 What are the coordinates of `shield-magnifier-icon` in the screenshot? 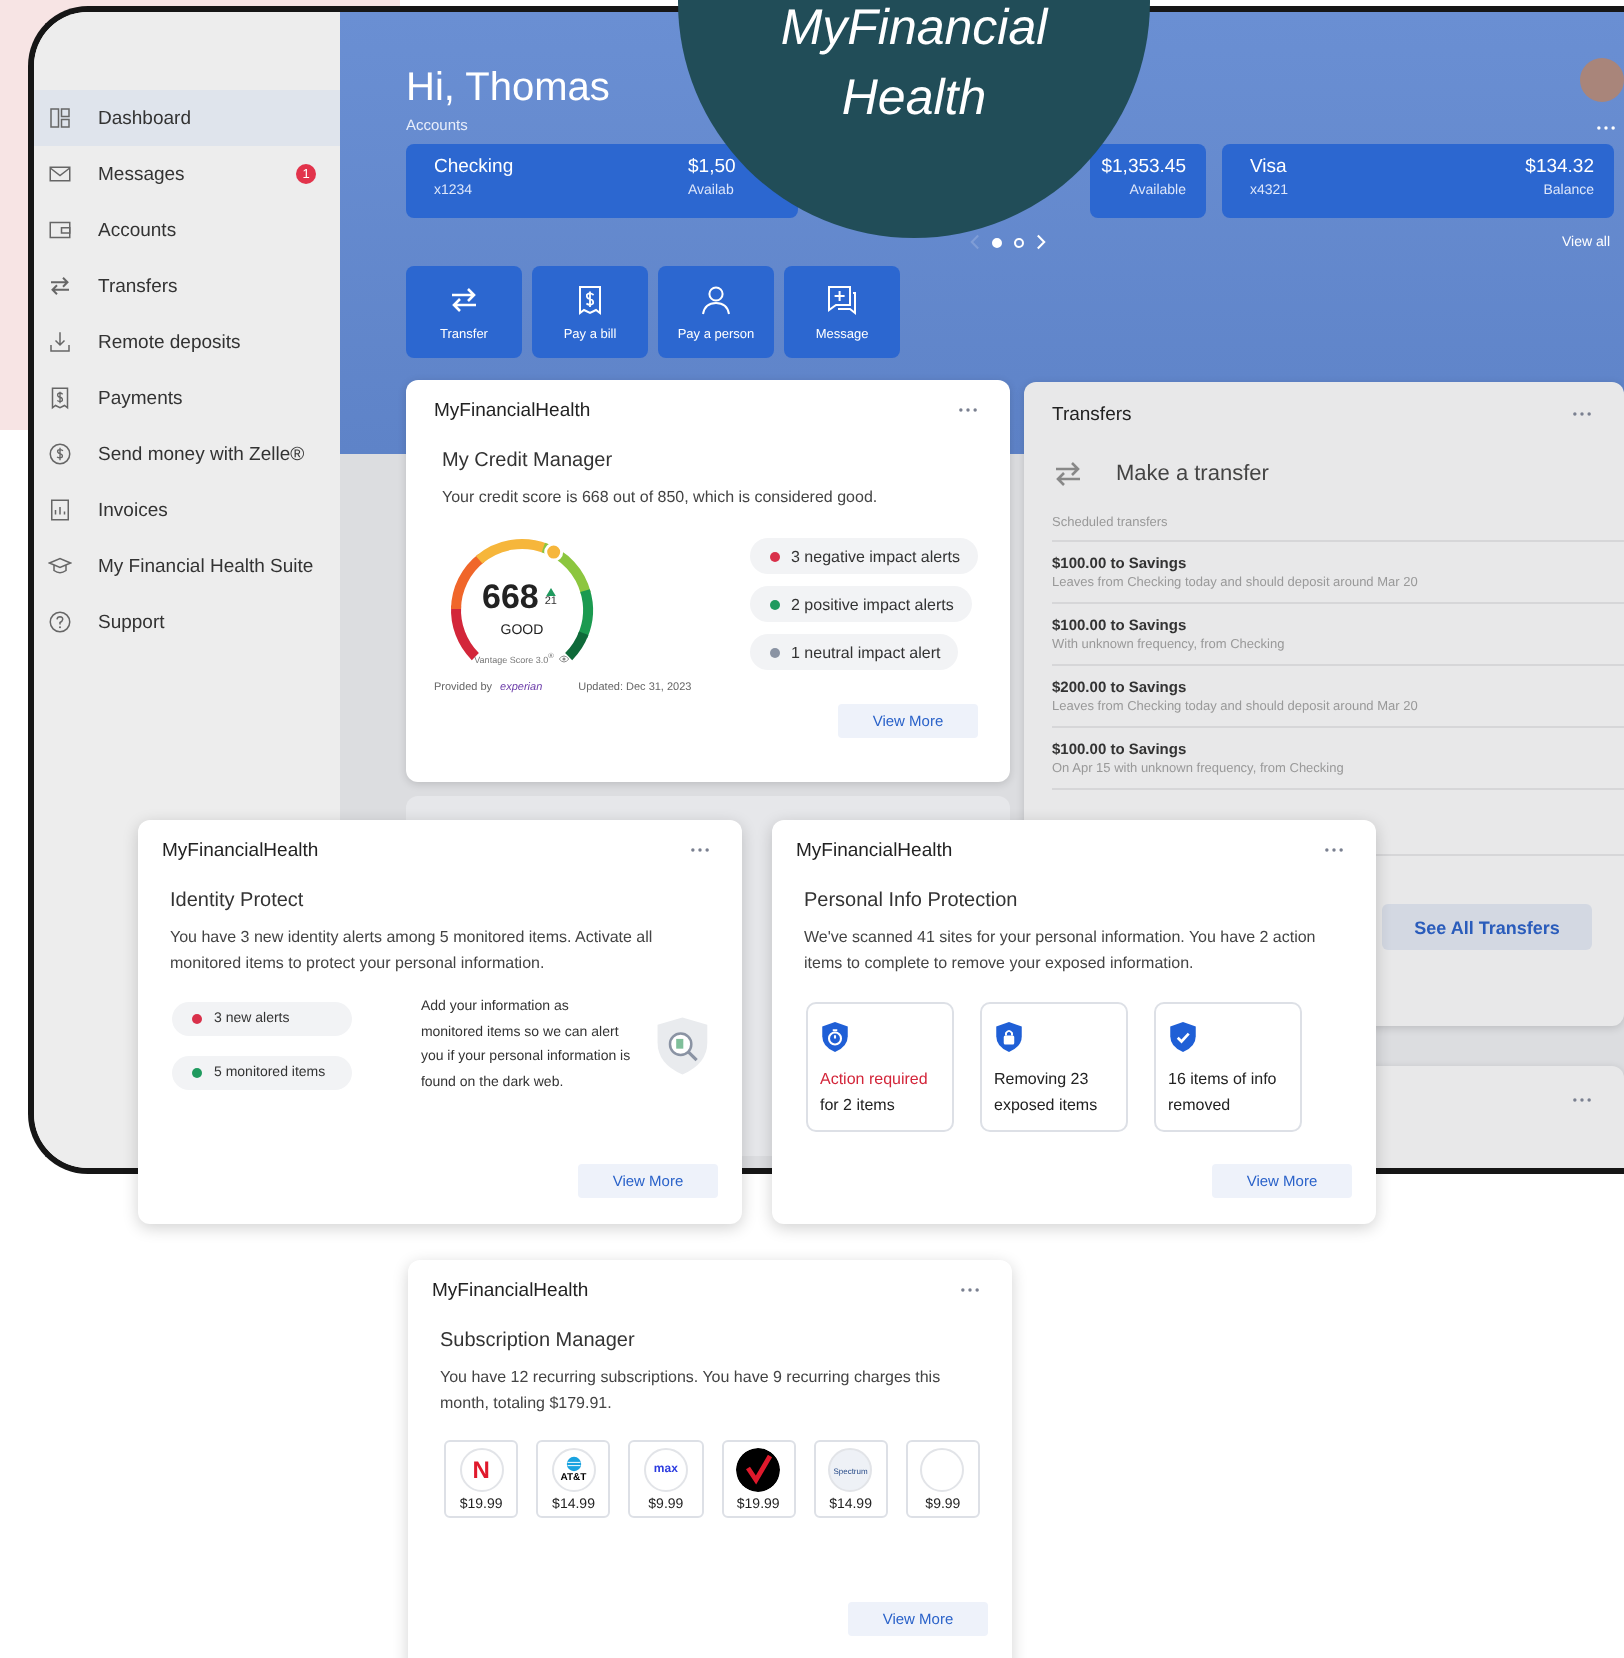 It's located at (681, 1046).